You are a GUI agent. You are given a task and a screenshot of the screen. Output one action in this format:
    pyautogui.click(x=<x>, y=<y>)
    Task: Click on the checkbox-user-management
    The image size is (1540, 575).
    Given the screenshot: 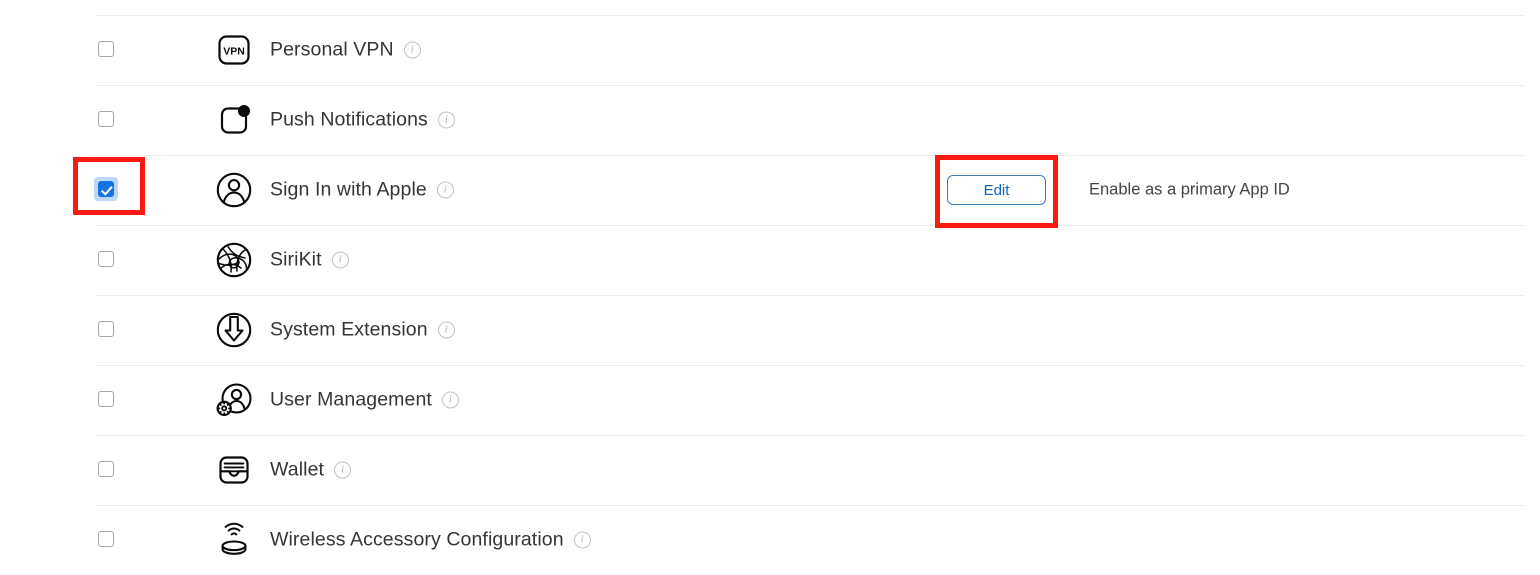 What is the action you would take?
    pyautogui.click(x=107, y=400)
    